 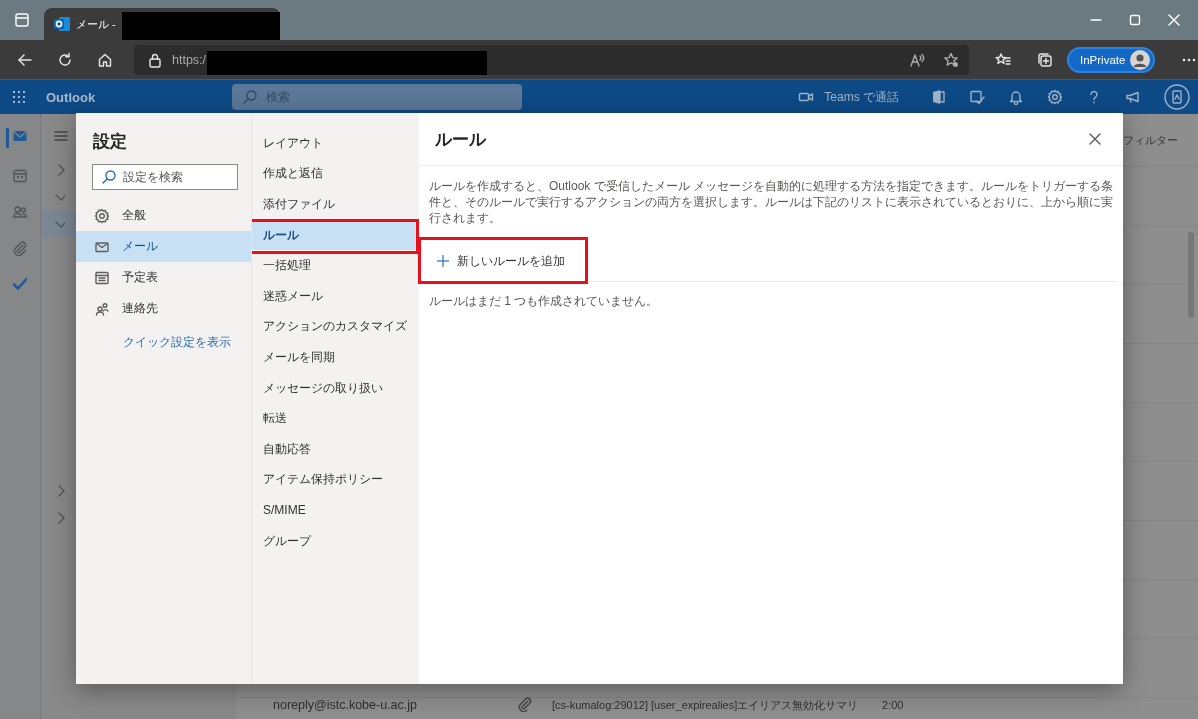 I want to click on settings-subcategory: 作成と返信, so click(x=334, y=174).